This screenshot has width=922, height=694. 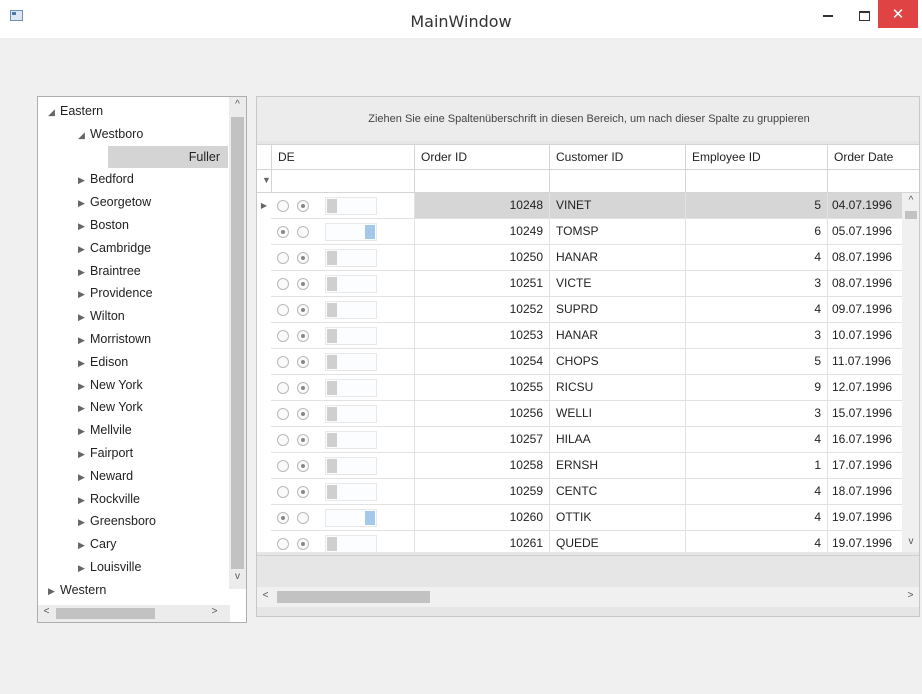 I want to click on filter-cell-employee-id, so click(x=756, y=181).